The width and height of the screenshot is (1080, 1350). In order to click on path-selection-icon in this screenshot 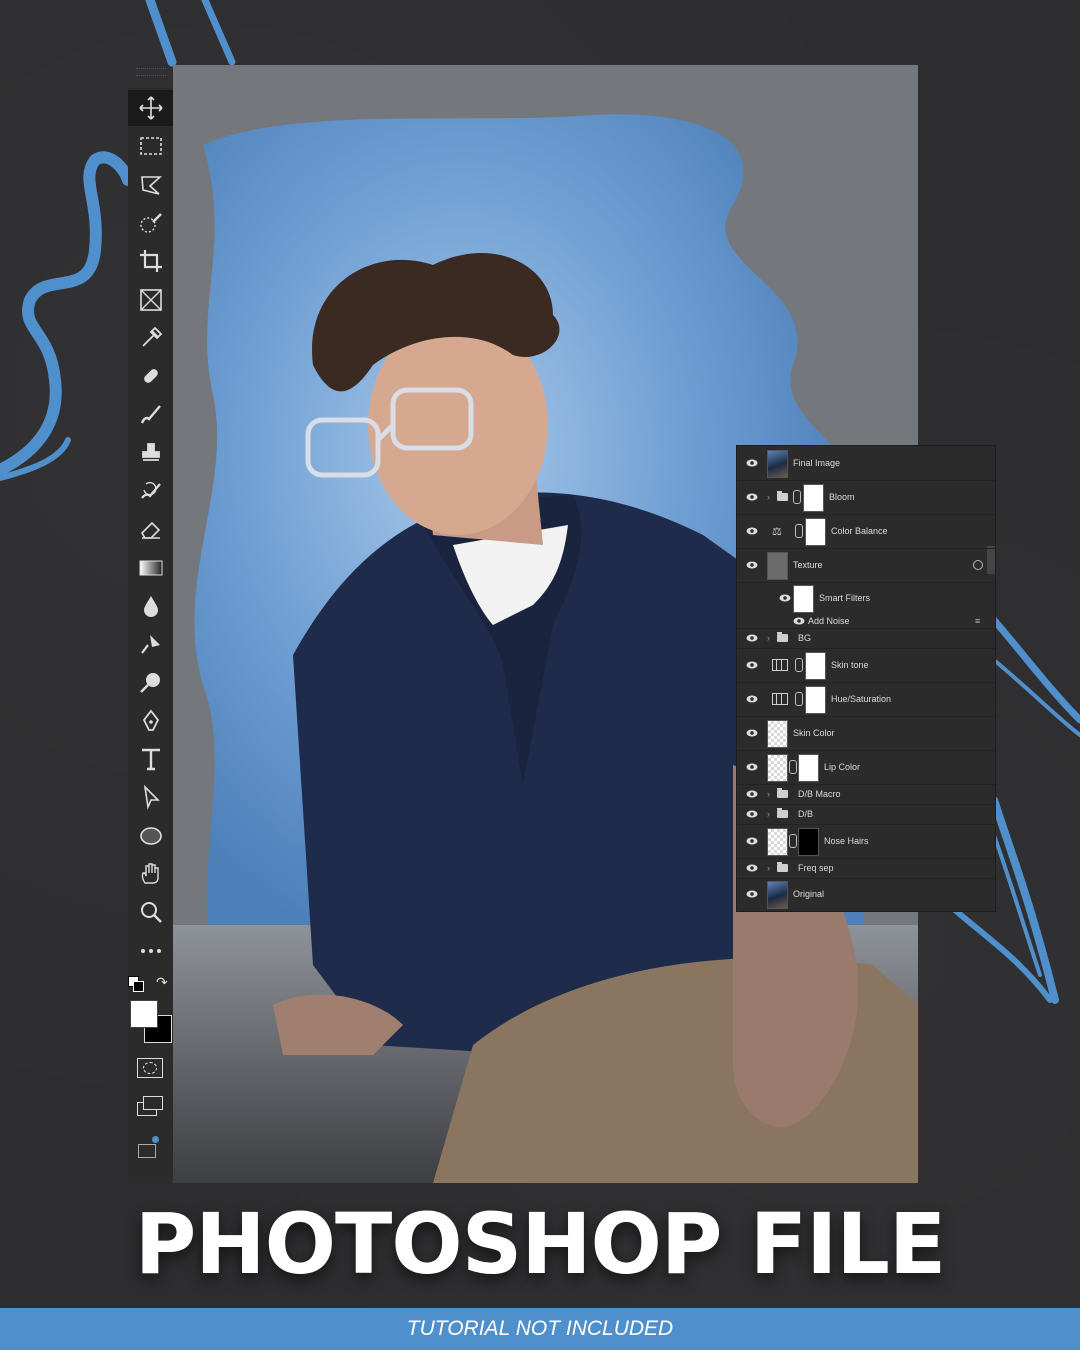, I will do `click(151, 798)`.